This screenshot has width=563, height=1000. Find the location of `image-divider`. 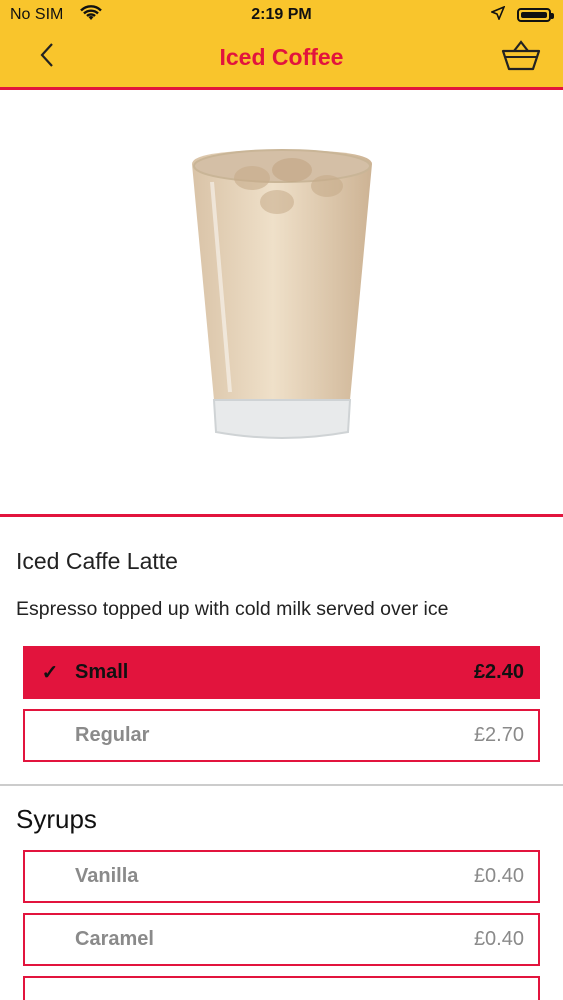

image-divider is located at coordinates (281, 515).